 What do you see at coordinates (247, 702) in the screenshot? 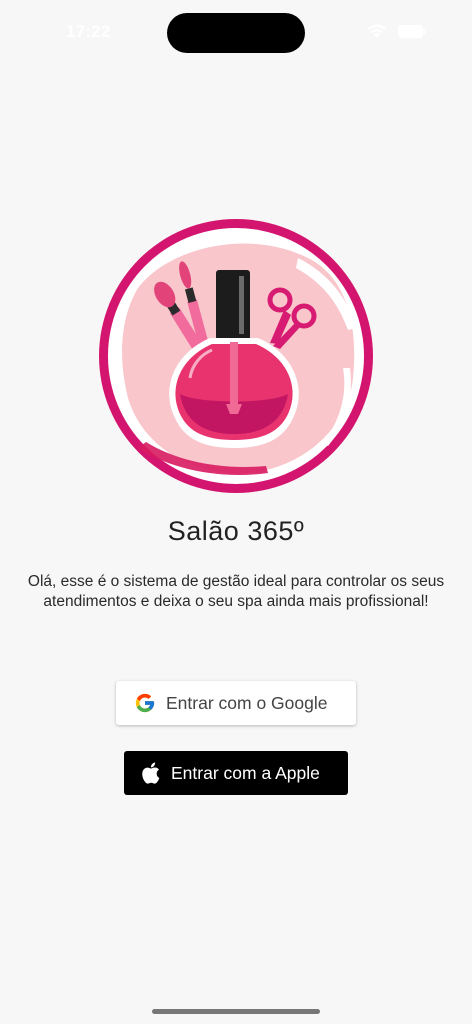
I see `google-button-label: Entrar com o Google` at bounding box center [247, 702].